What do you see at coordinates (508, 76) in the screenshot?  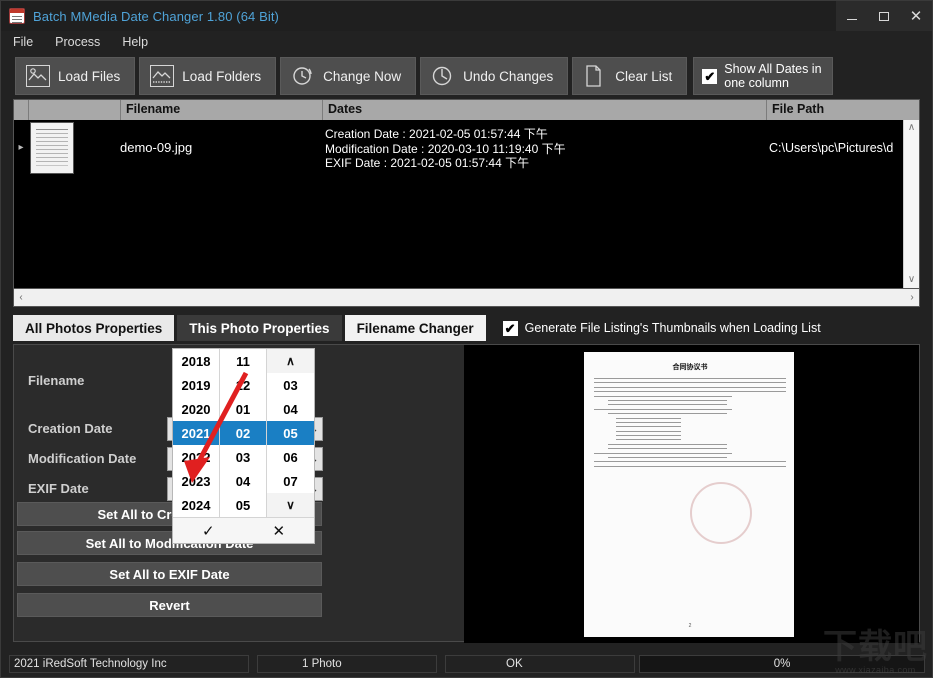 I see `undo-changes-label: Undo Changes` at bounding box center [508, 76].